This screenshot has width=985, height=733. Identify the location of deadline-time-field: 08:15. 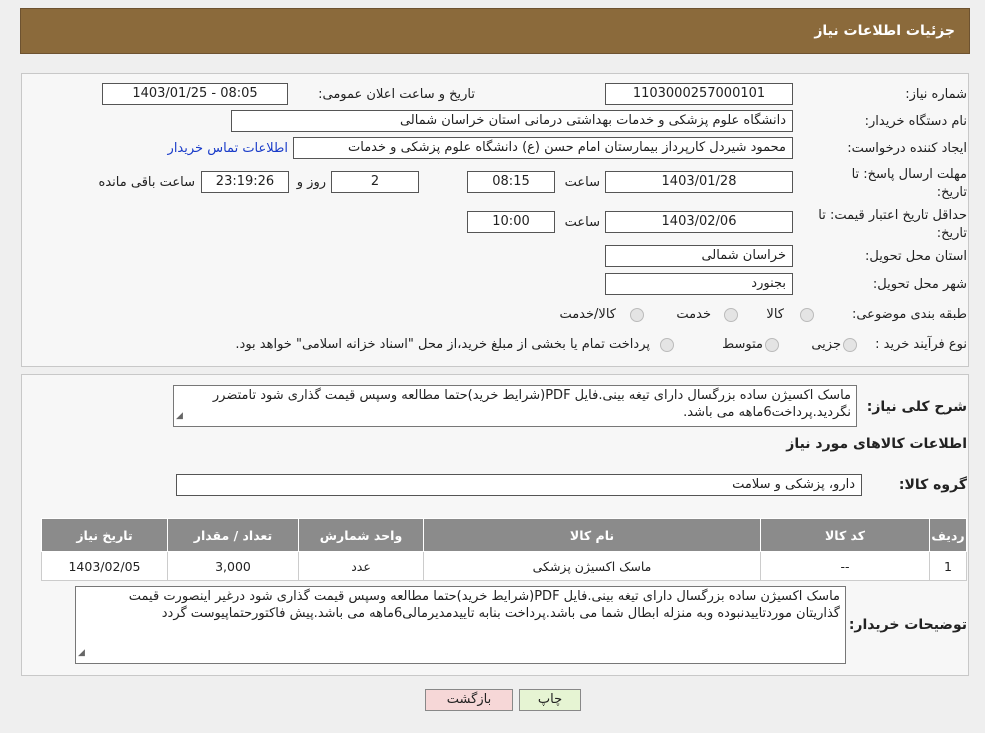
(511, 182).